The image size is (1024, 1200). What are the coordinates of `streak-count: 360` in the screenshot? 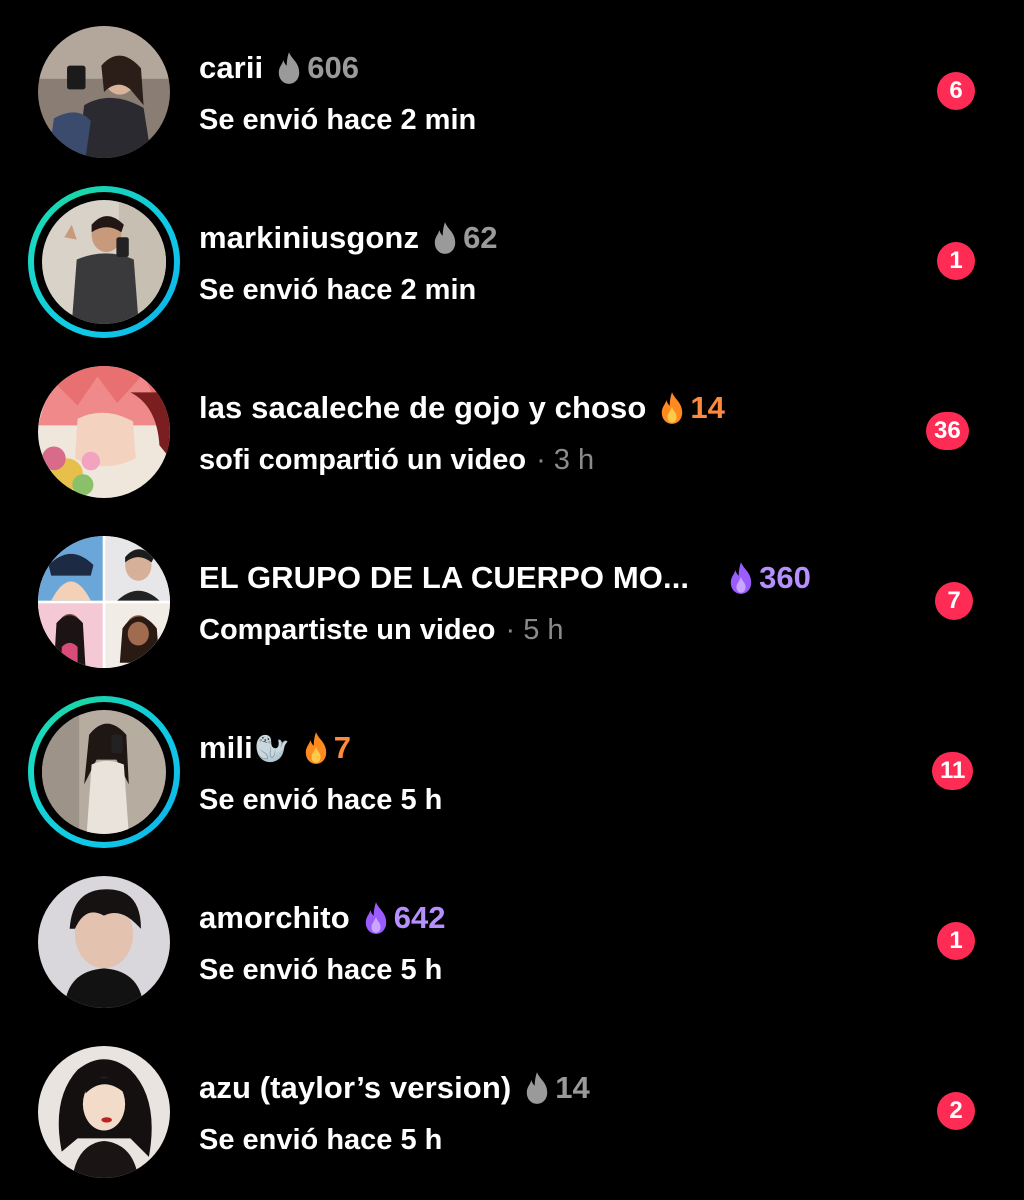 It's located at (769, 578).